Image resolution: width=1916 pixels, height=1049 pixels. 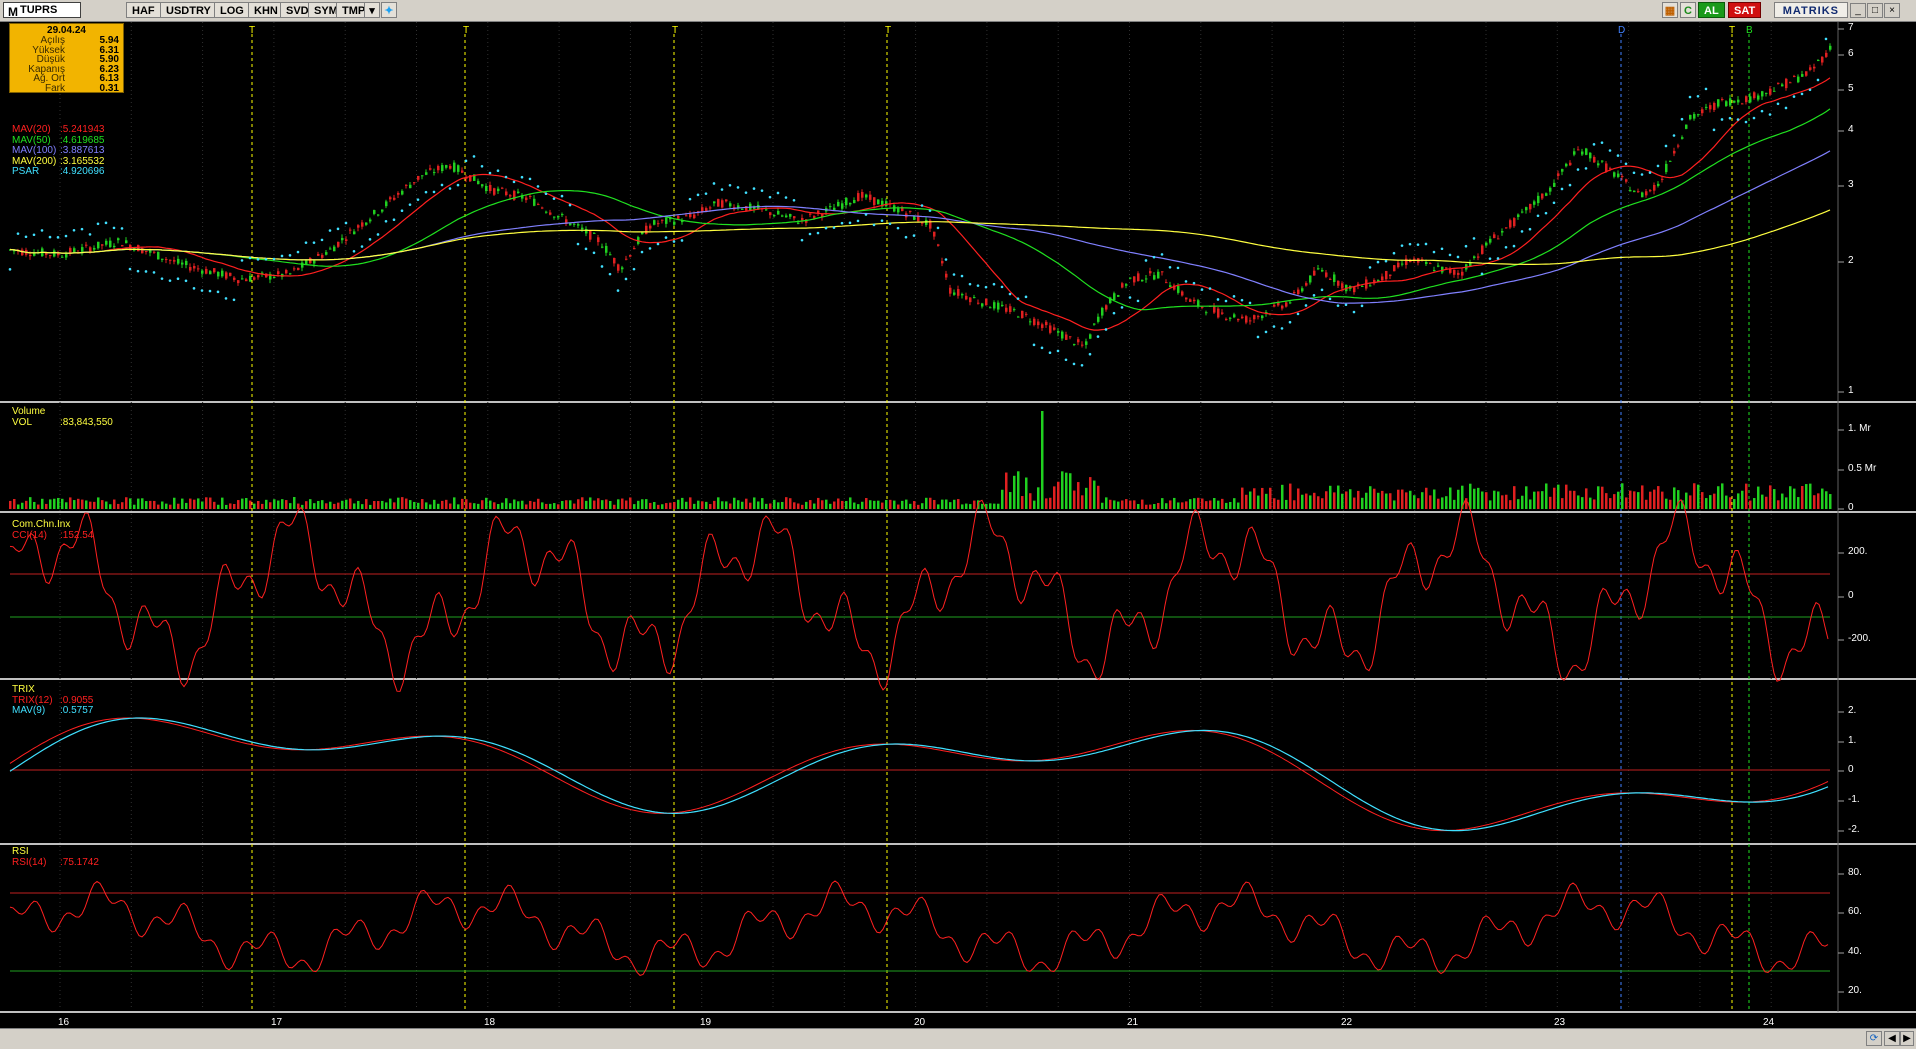 What do you see at coordinates (31, 129) in the screenshot?
I see `mav20-label: MAV(20)` at bounding box center [31, 129].